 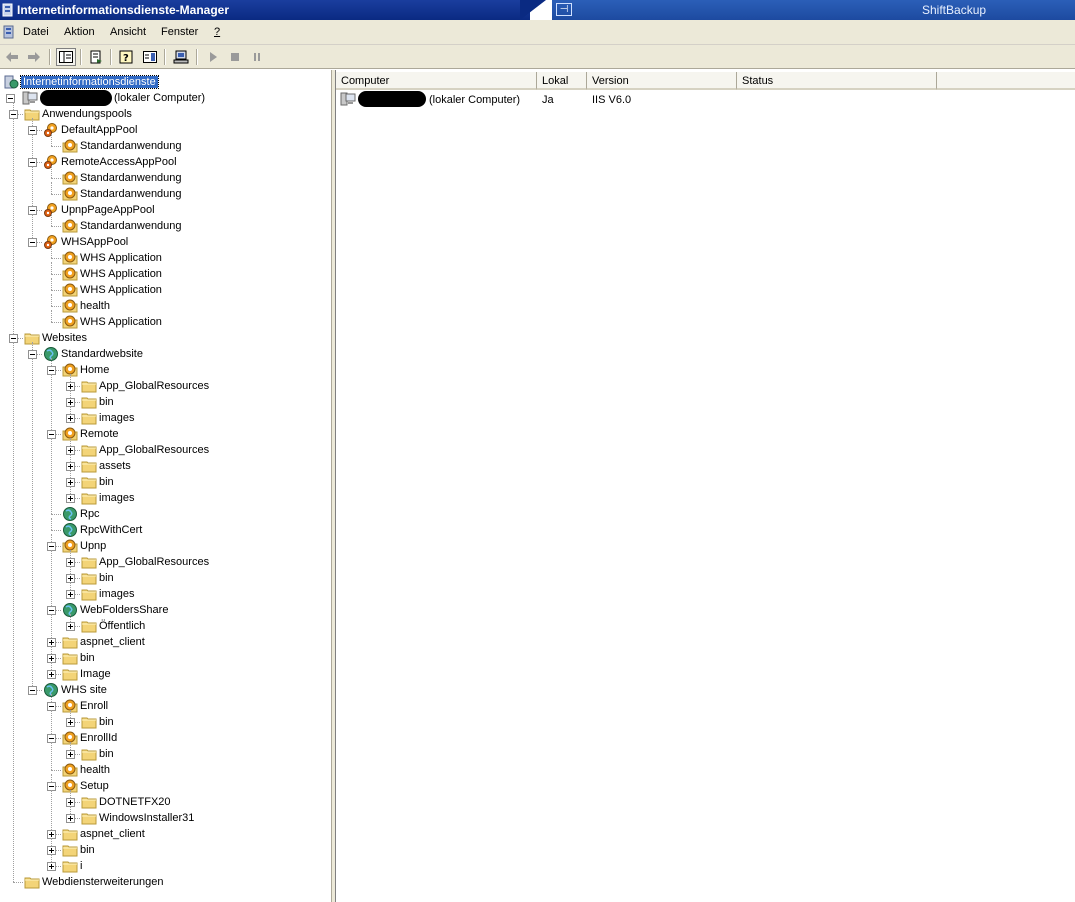 I want to click on title-bar-other-window, so click(x=813, y=10).